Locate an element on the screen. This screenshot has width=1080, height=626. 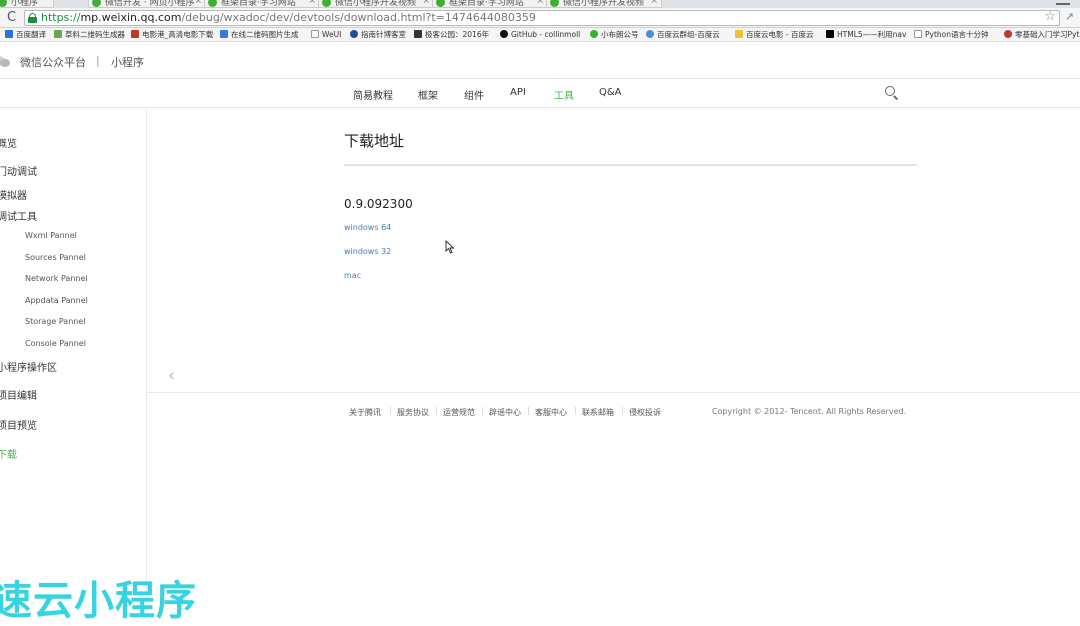
bookmark-item: 在线二维码图片生成 is located at coordinates (259, 35).